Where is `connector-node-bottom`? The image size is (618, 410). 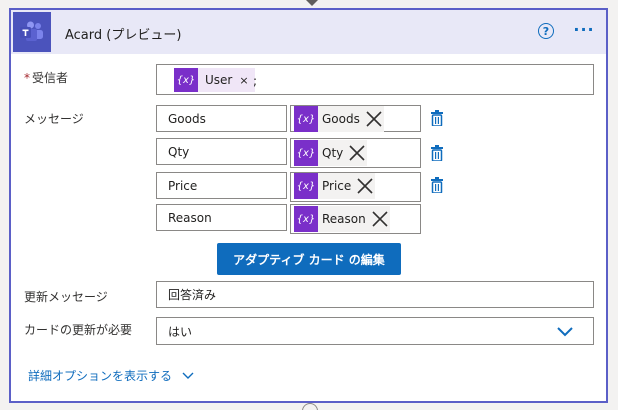 connector-node-bottom is located at coordinates (310, 406).